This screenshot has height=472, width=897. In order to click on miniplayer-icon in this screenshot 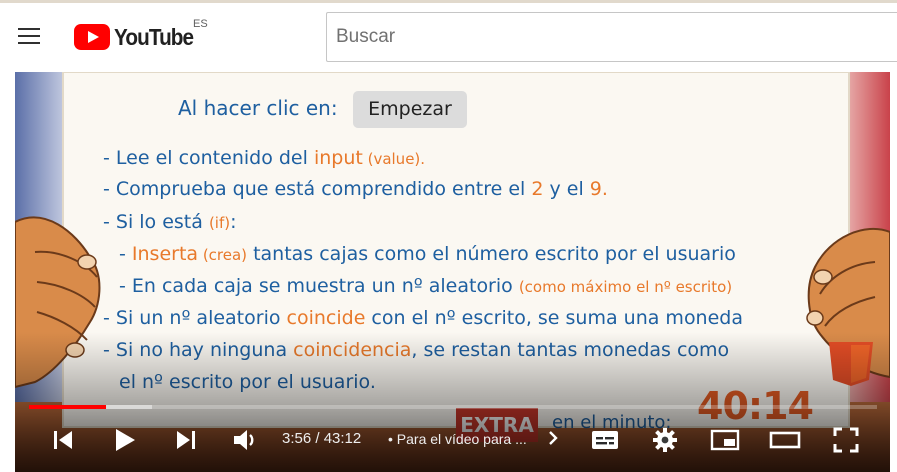, I will do `click(725, 440)`.